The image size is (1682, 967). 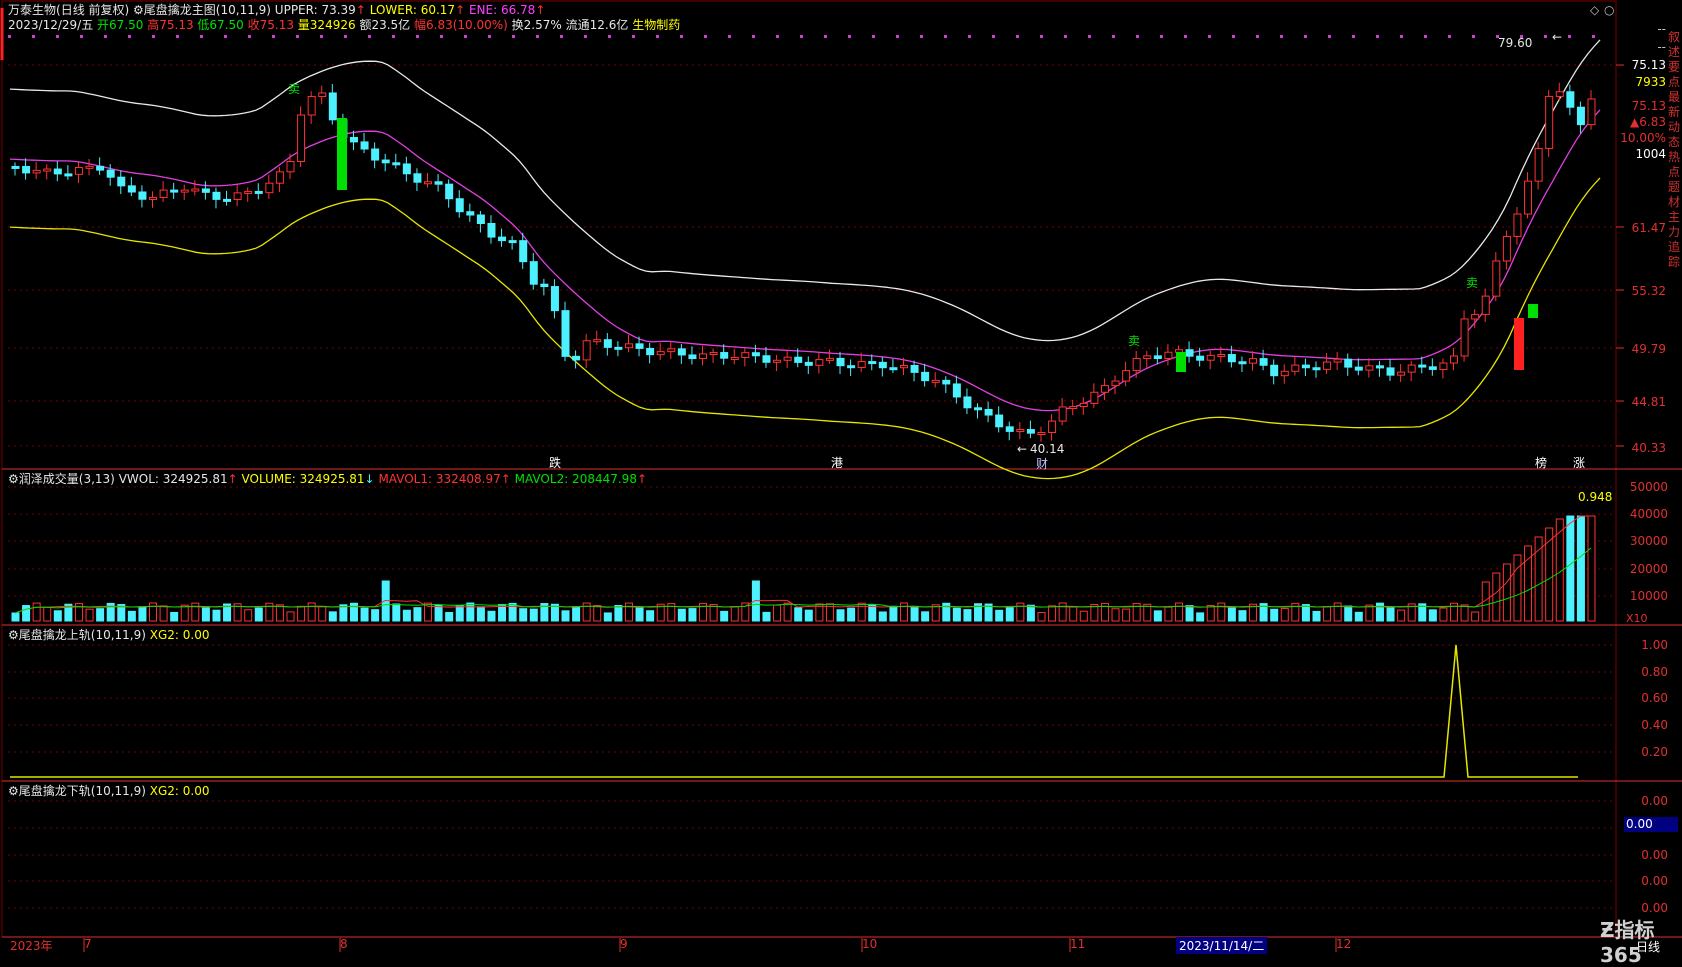 I want to click on quote-turnover: 换2.57%, so click(x=536, y=25).